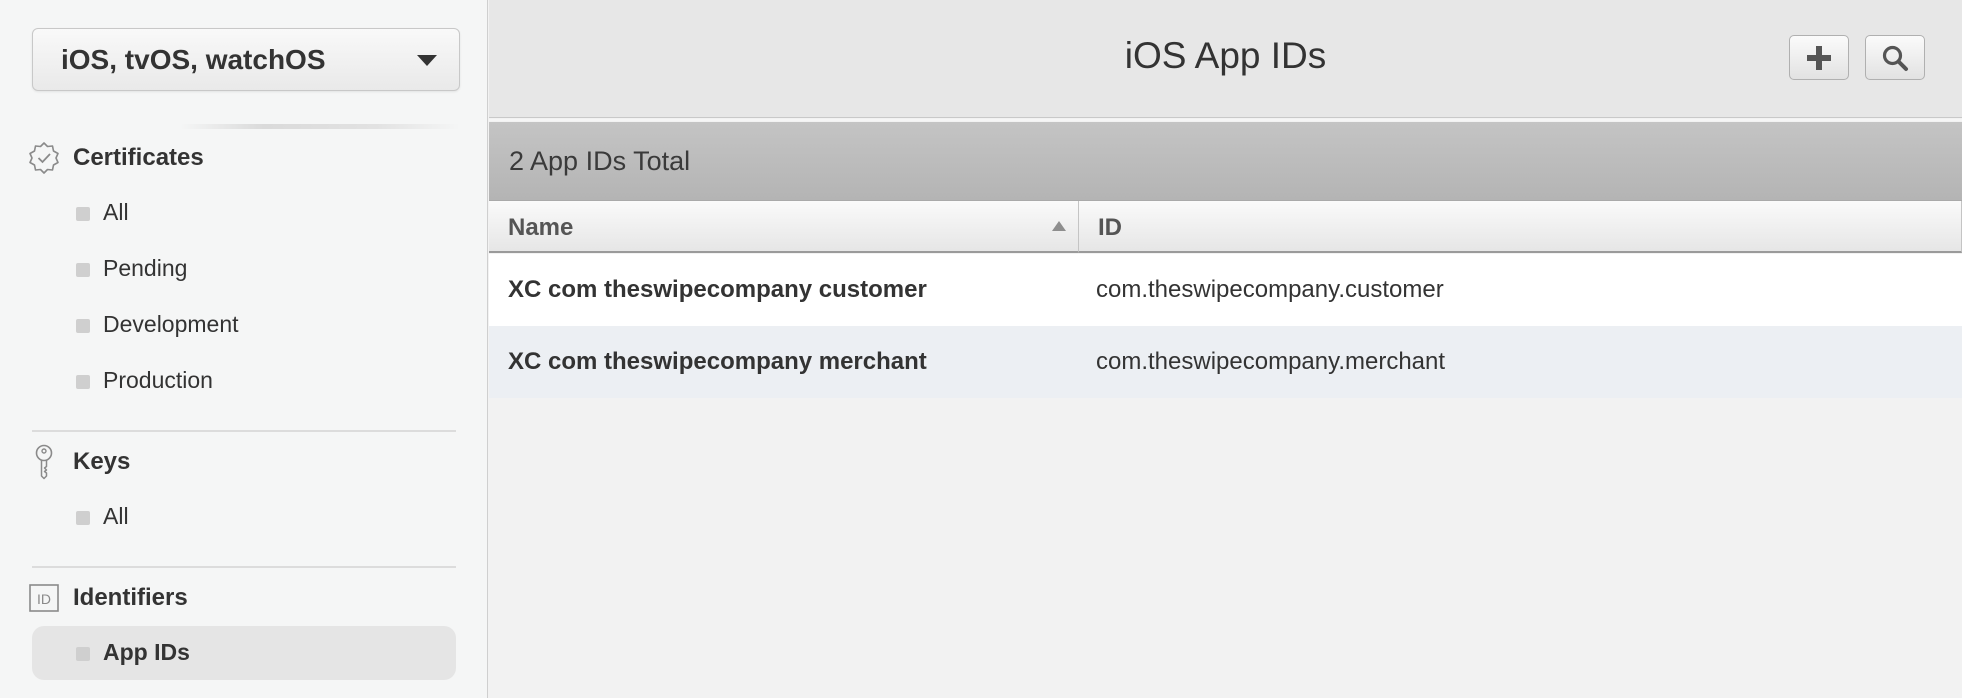 This screenshot has width=1962, height=698. What do you see at coordinates (44, 158) in the screenshot?
I see `badge-icon` at bounding box center [44, 158].